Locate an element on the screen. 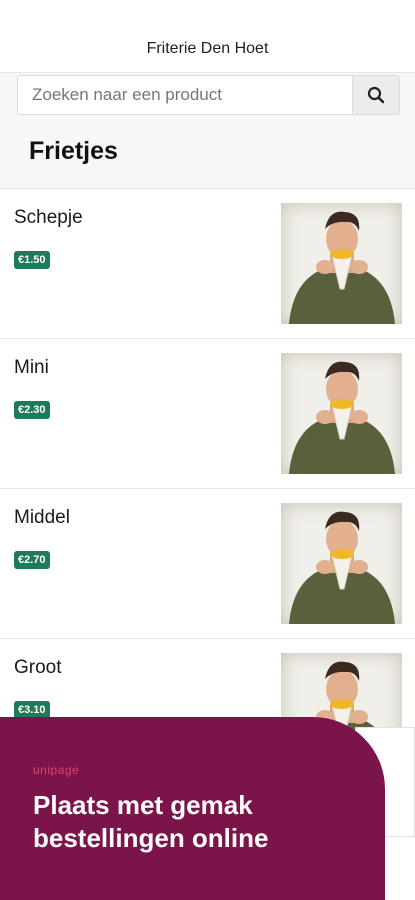  price-badge: €2.70 is located at coordinates (32, 560).